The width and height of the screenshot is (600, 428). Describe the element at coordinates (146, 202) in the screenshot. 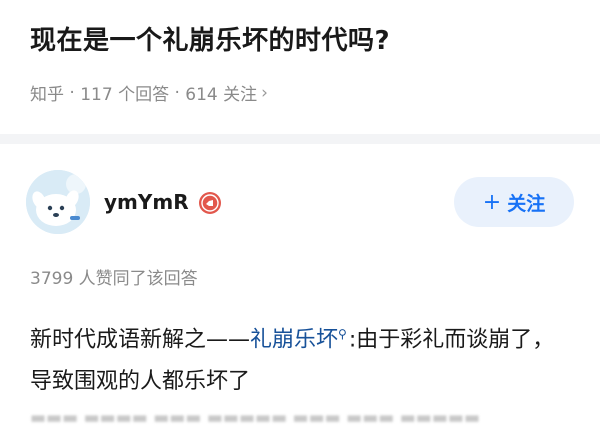

I see `author-name: ymYmR` at that location.